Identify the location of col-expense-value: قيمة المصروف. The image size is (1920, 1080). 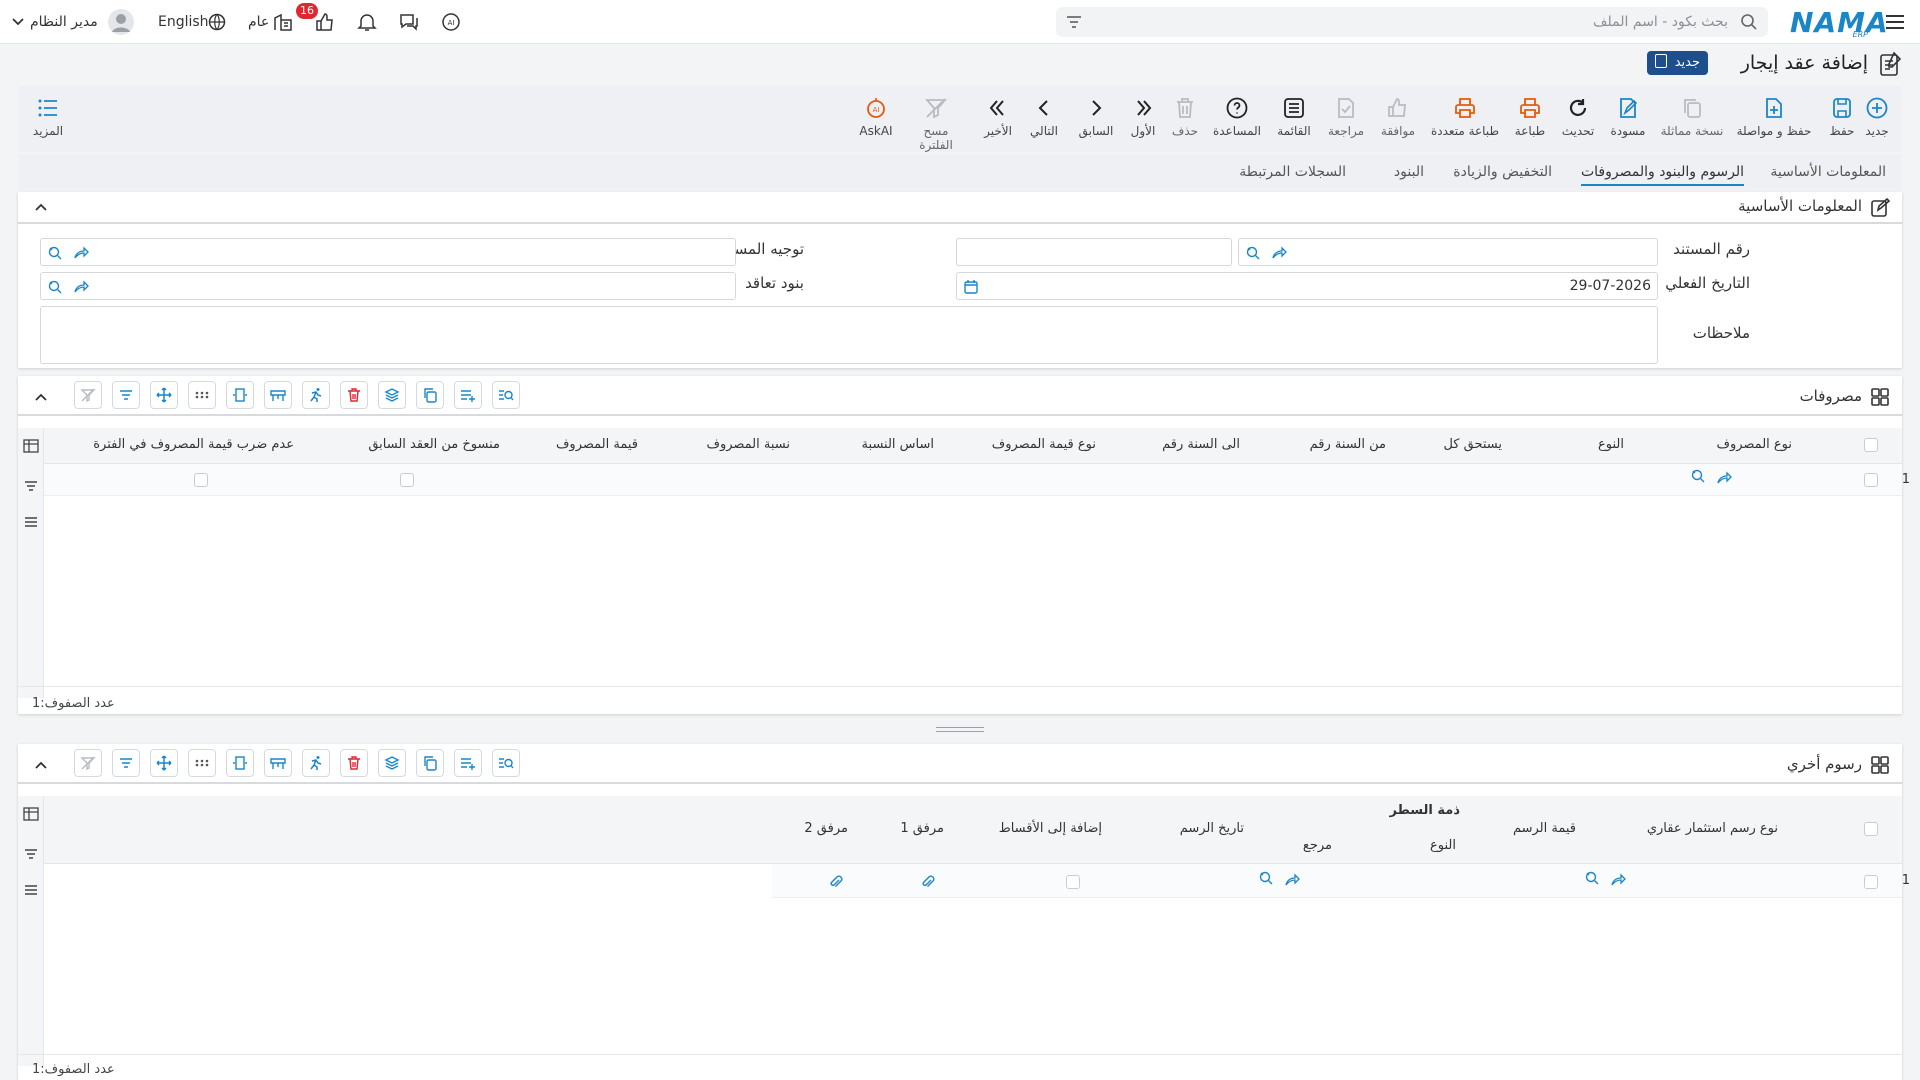
(597, 444).